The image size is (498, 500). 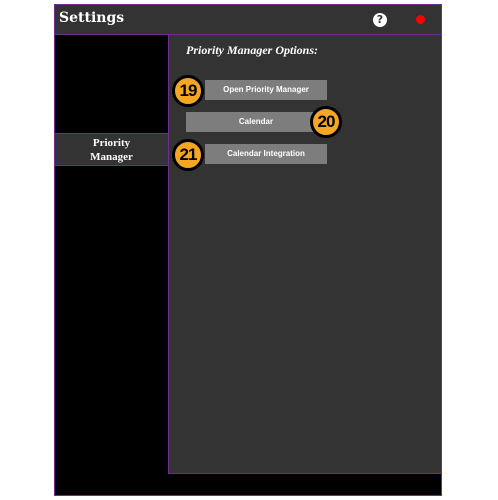 What do you see at coordinates (420, 19) in the screenshot?
I see `close-icon` at bounding box center [420, 19].